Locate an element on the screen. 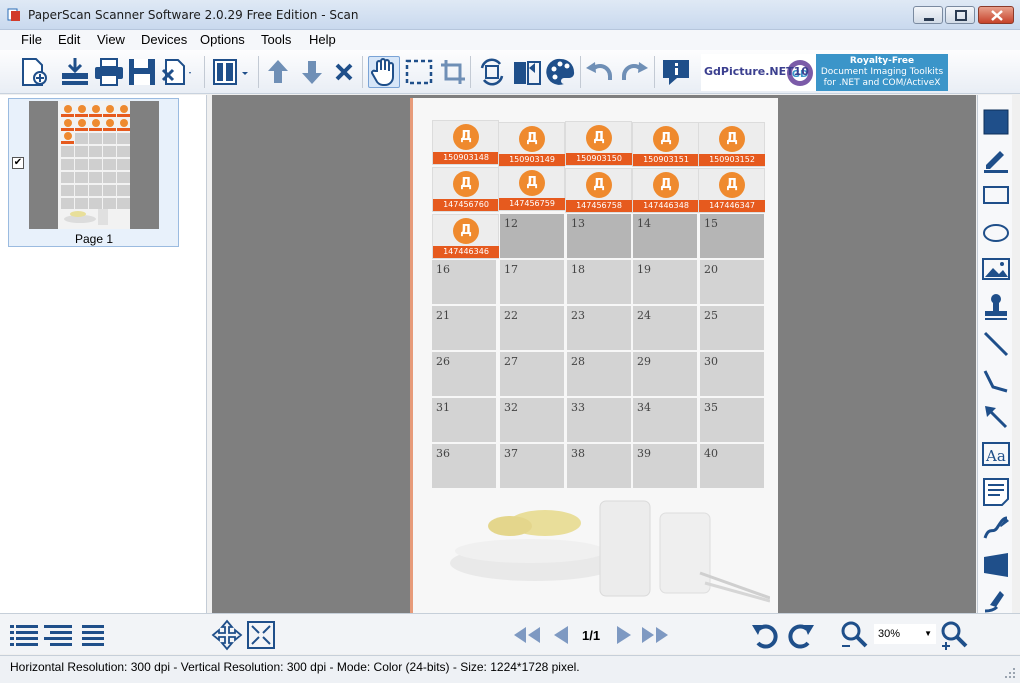 The height and width of the screenshot is (683, 1020). delete-button is located at coordinates (344, 72).